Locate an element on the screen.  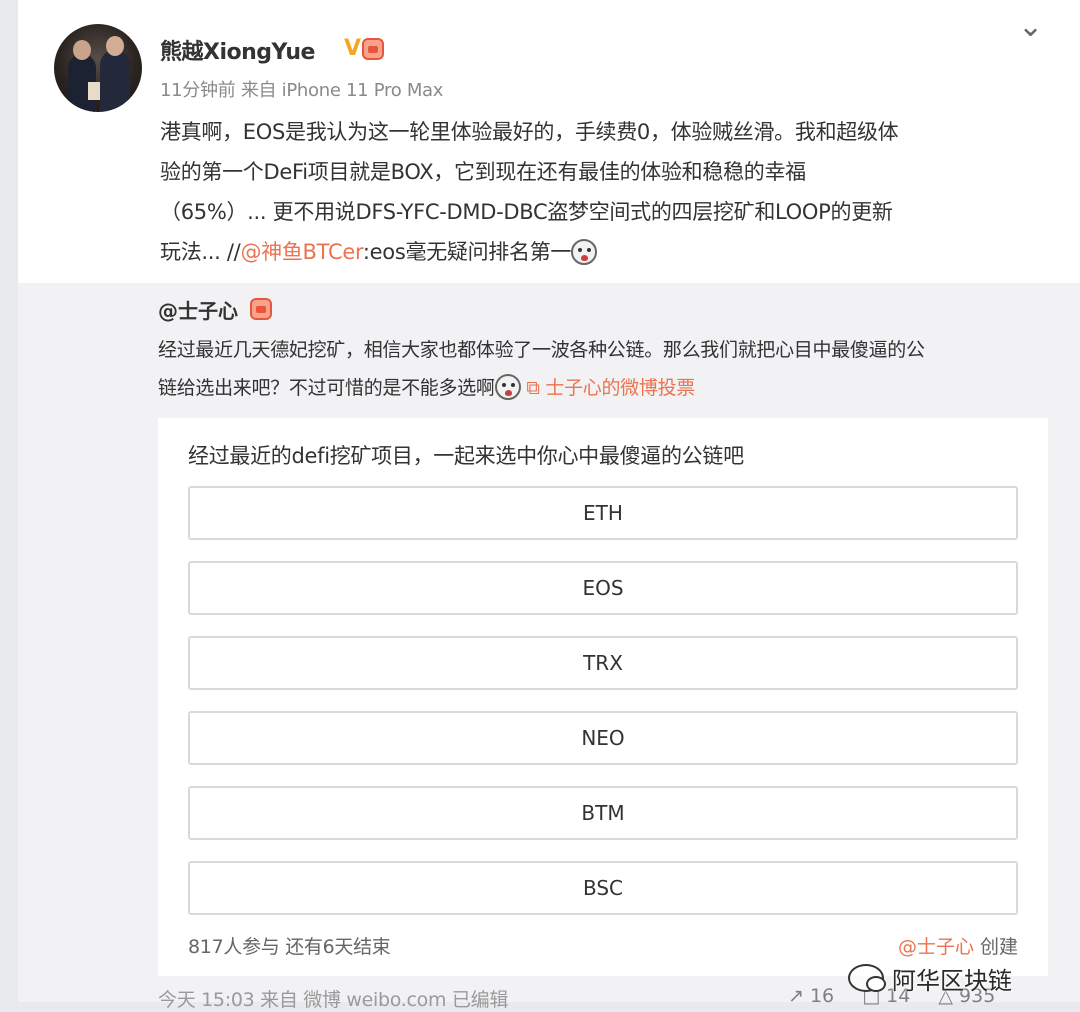
poll-option-btm: BTM is located at coordinates (603, 813).